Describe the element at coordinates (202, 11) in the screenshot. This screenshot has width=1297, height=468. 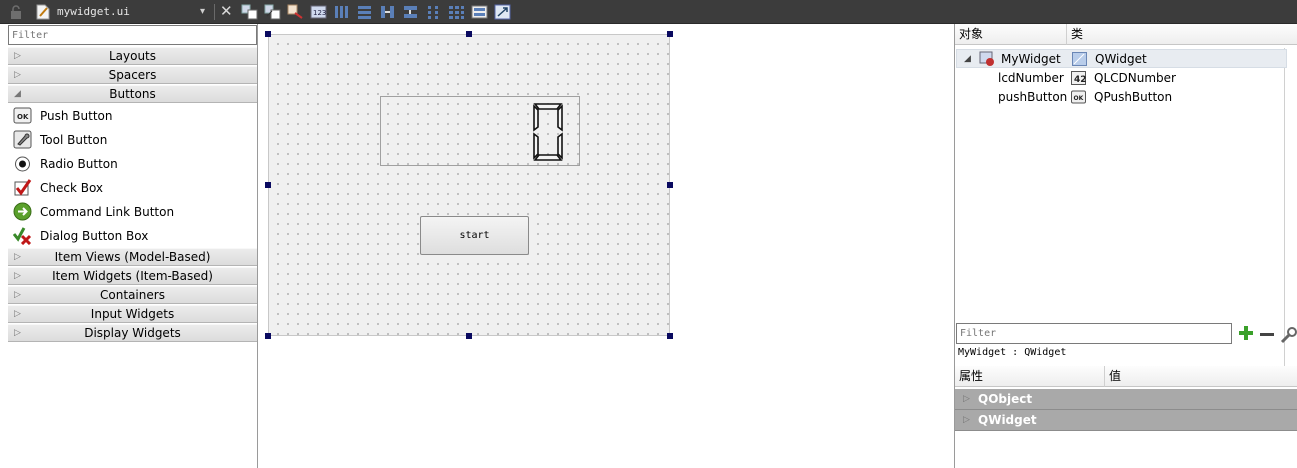
I see `file-dropdown-icon: ▾` at that location.